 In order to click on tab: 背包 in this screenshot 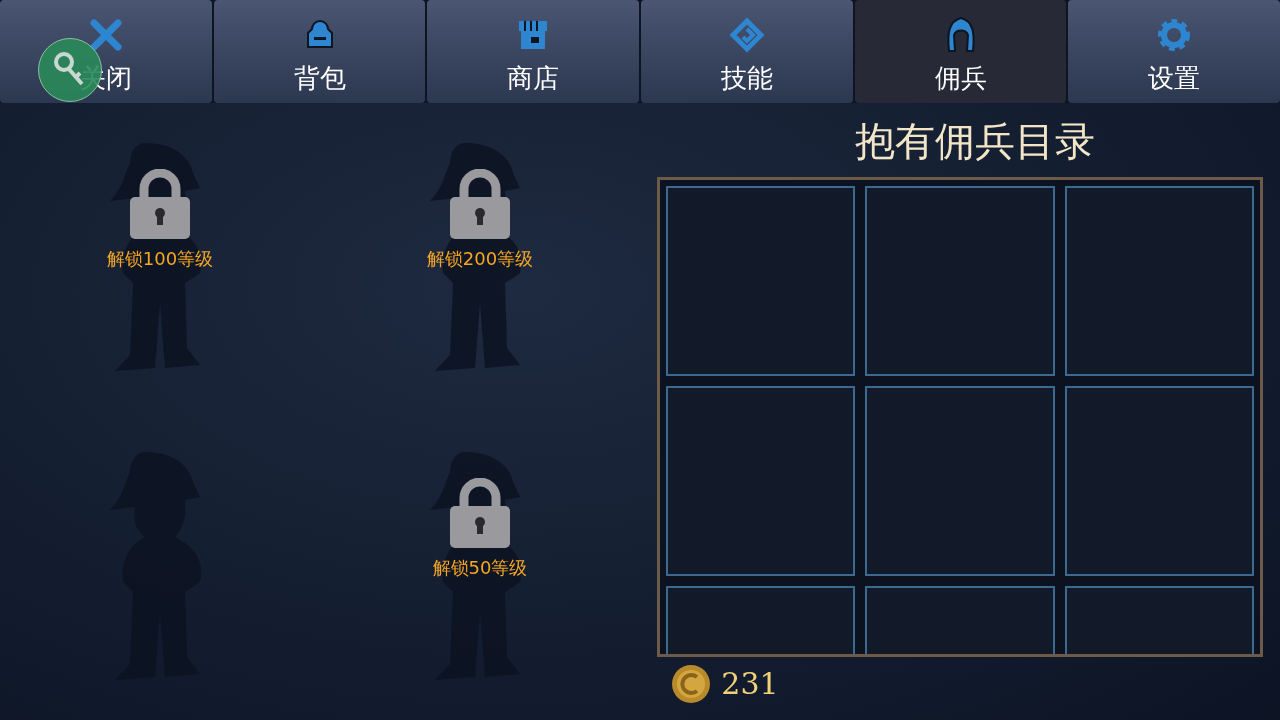, I will do `click(319, 51)`.